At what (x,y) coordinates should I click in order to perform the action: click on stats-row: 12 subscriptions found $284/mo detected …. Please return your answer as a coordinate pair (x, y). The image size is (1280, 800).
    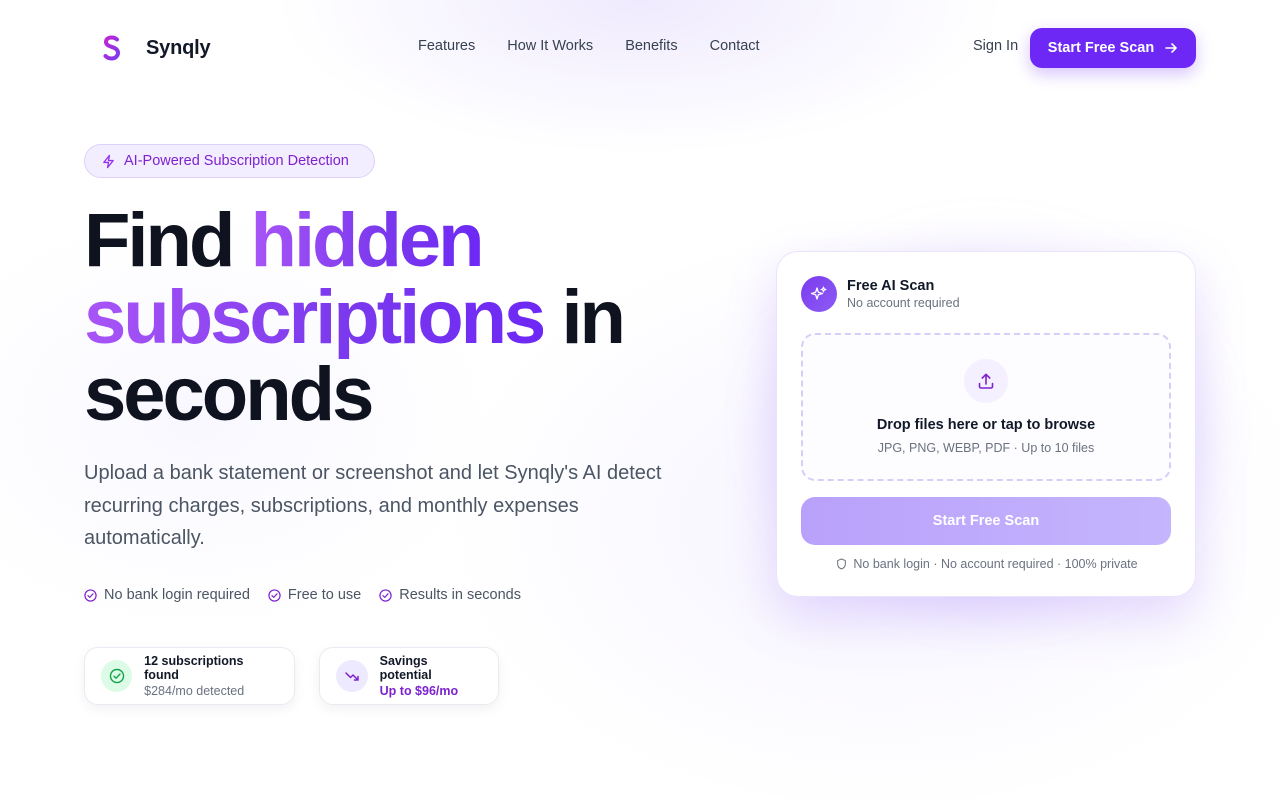
    Looking at the image, I should click on (291, 676).